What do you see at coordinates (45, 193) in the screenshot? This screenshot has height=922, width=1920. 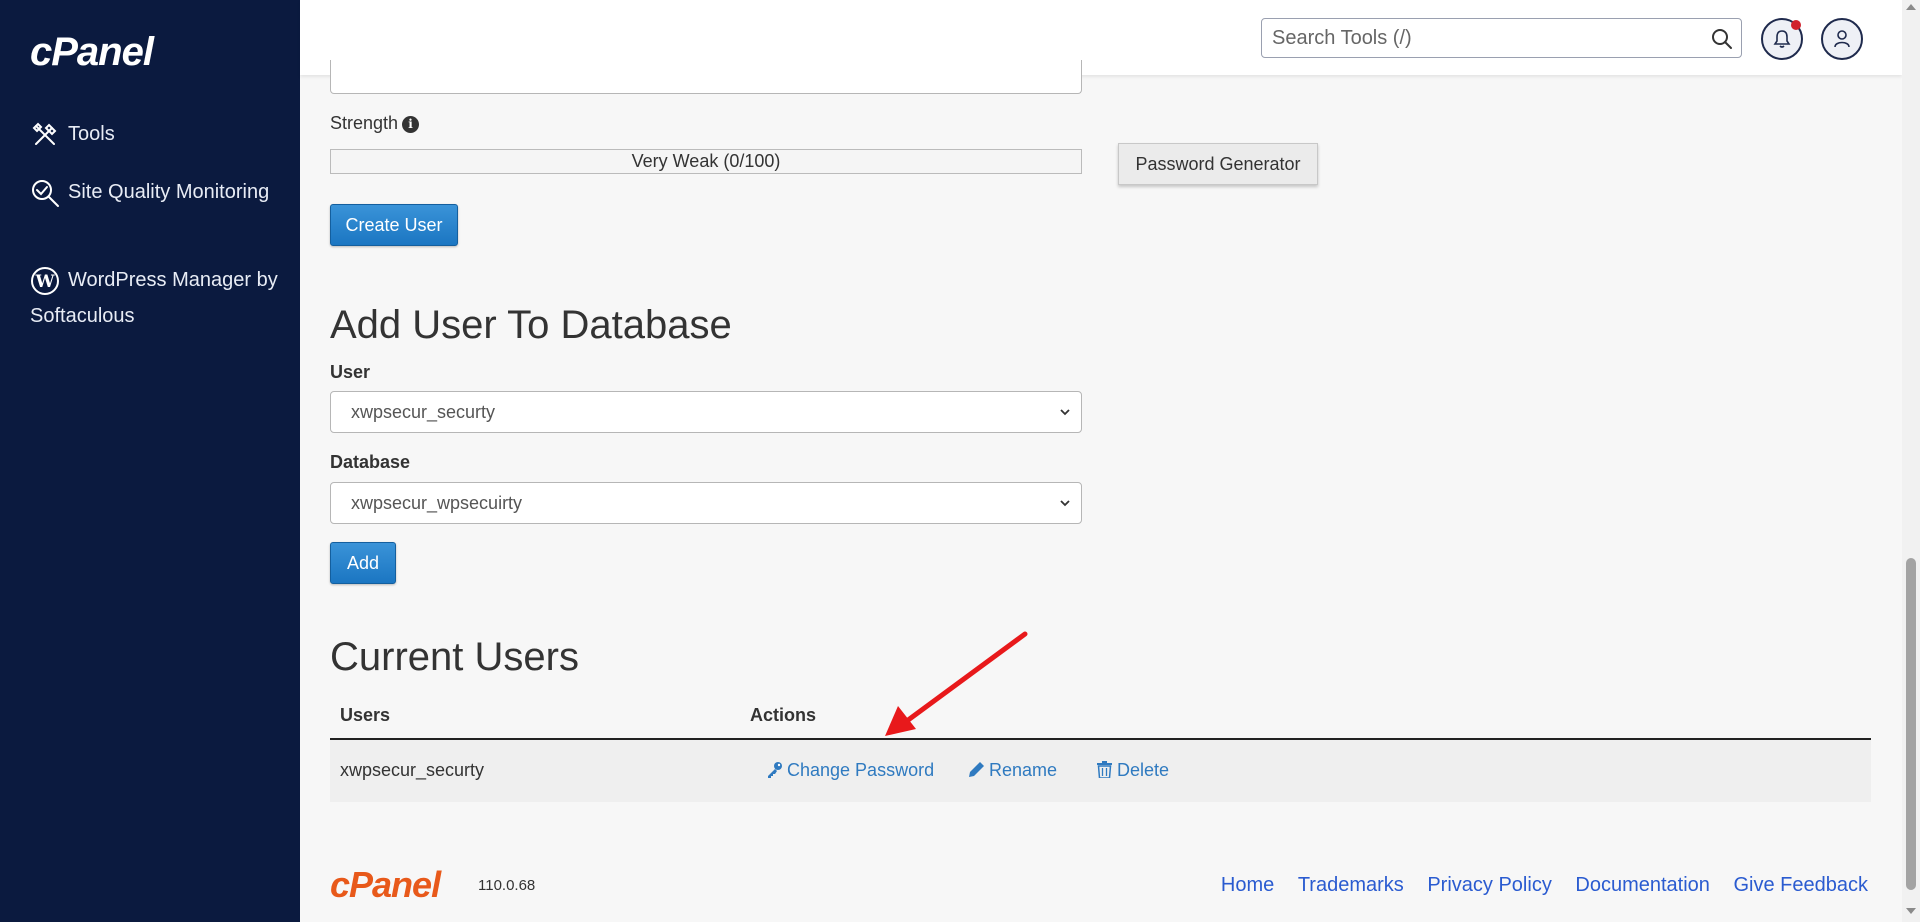 I see `magnifier-check-icon` at bounding box center [45, 193].